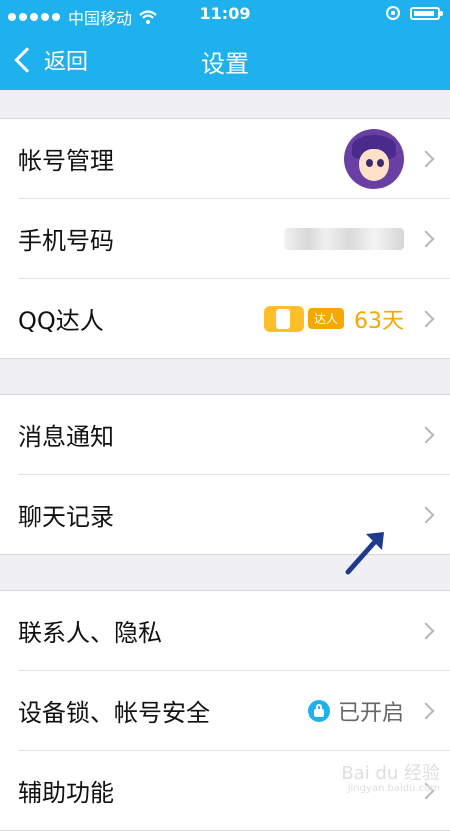  I want to click on nav-bar: 返回 设置, so click(225, 60).